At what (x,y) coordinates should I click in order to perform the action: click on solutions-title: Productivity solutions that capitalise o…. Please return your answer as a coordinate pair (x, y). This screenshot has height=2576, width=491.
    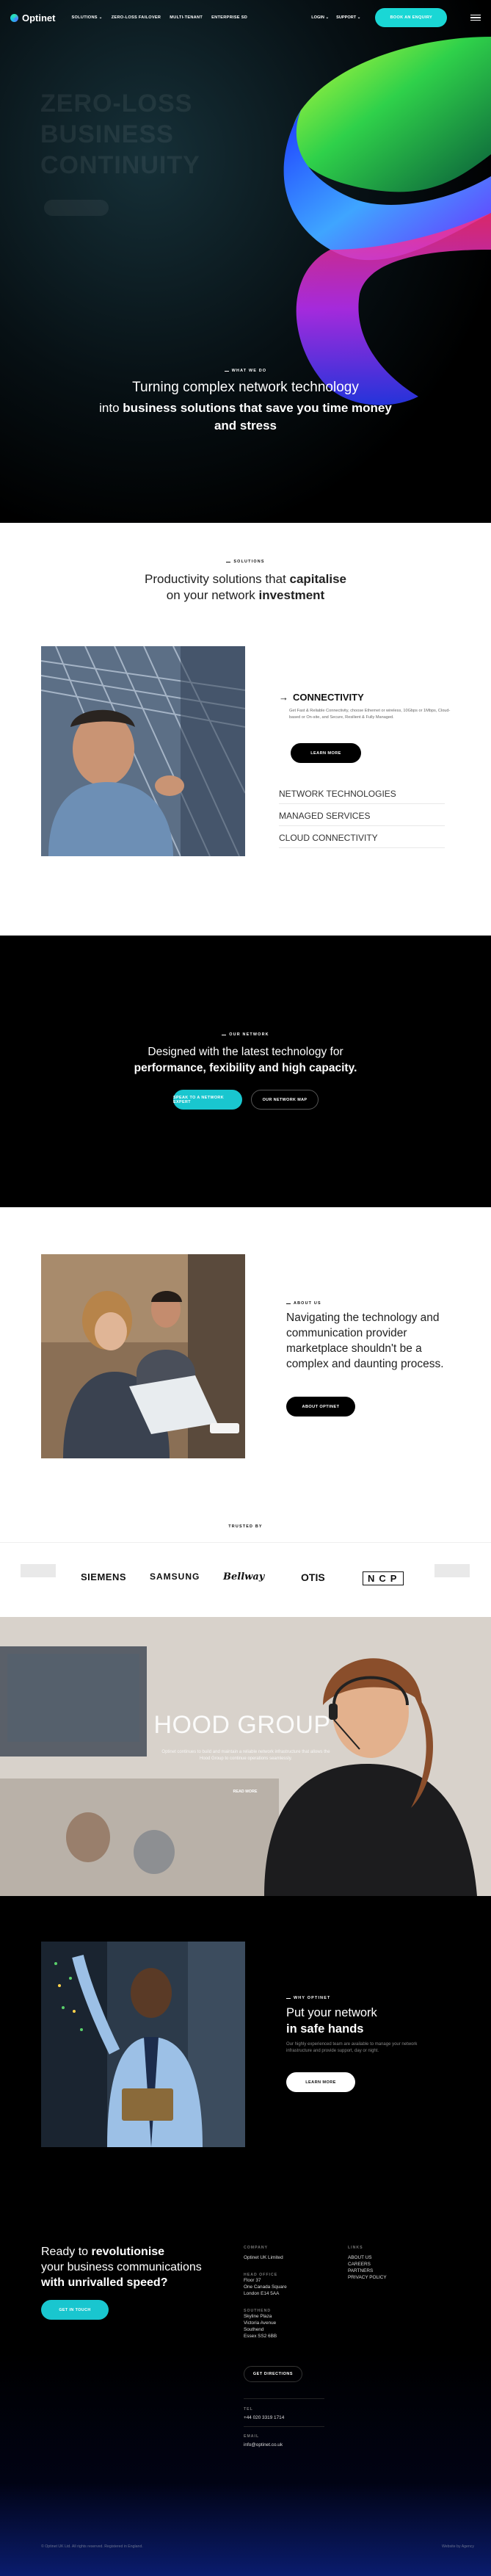
    Looking at the image, I should click on (246, 587).